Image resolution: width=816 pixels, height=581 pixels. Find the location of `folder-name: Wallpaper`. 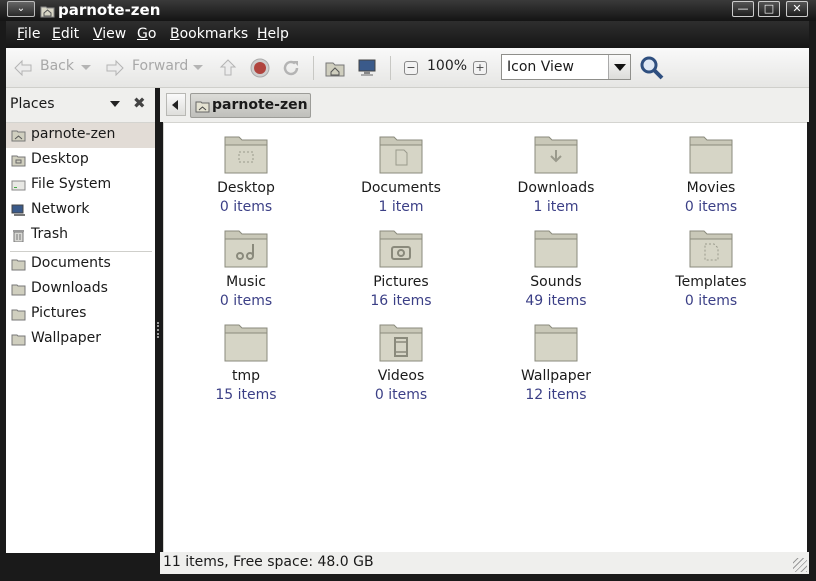

folder-name: Wallpaper is located at coordinates (556, 376).